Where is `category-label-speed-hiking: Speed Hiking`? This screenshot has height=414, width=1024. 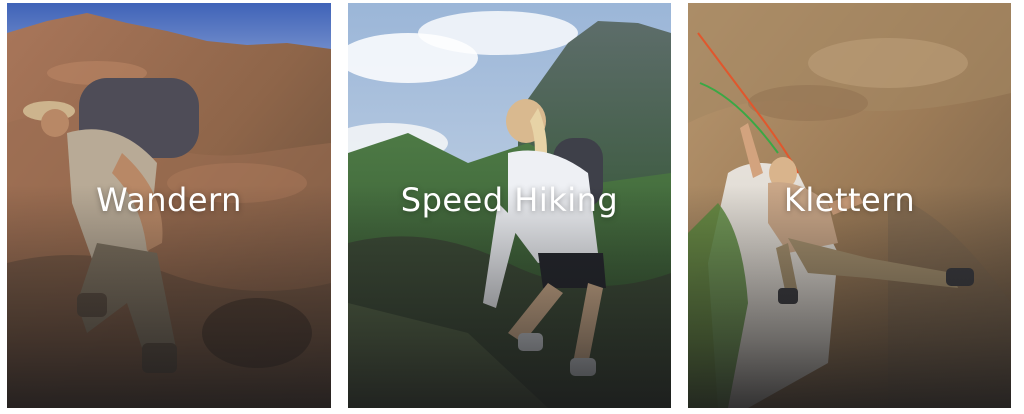 category-label-speed-hiking: Speed Hiking is located at coordinates (509, 200).